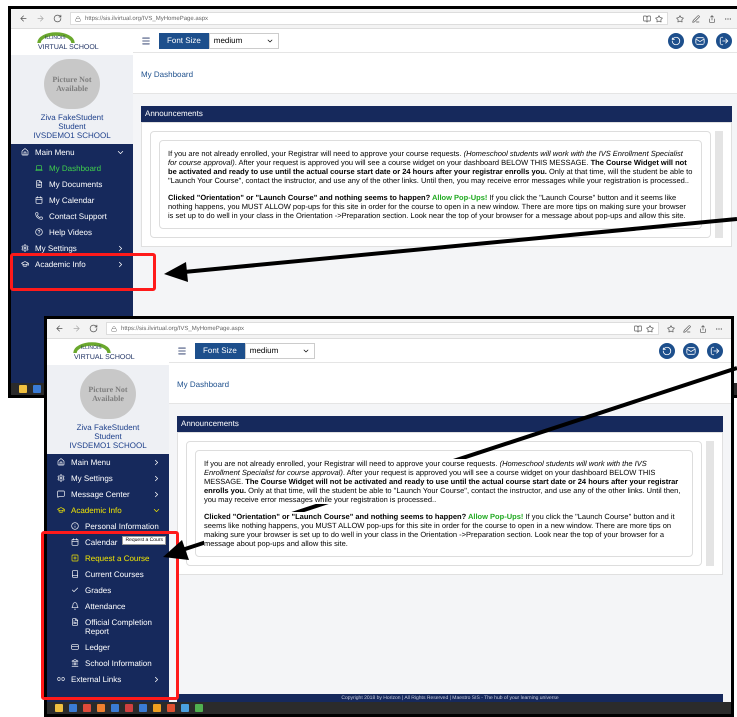 Image resolution: width=737 pixels, height=717 pixels. Describe the element at coordinates (75, 558) in the screenshot. I see `plus-square-icon` at that location.